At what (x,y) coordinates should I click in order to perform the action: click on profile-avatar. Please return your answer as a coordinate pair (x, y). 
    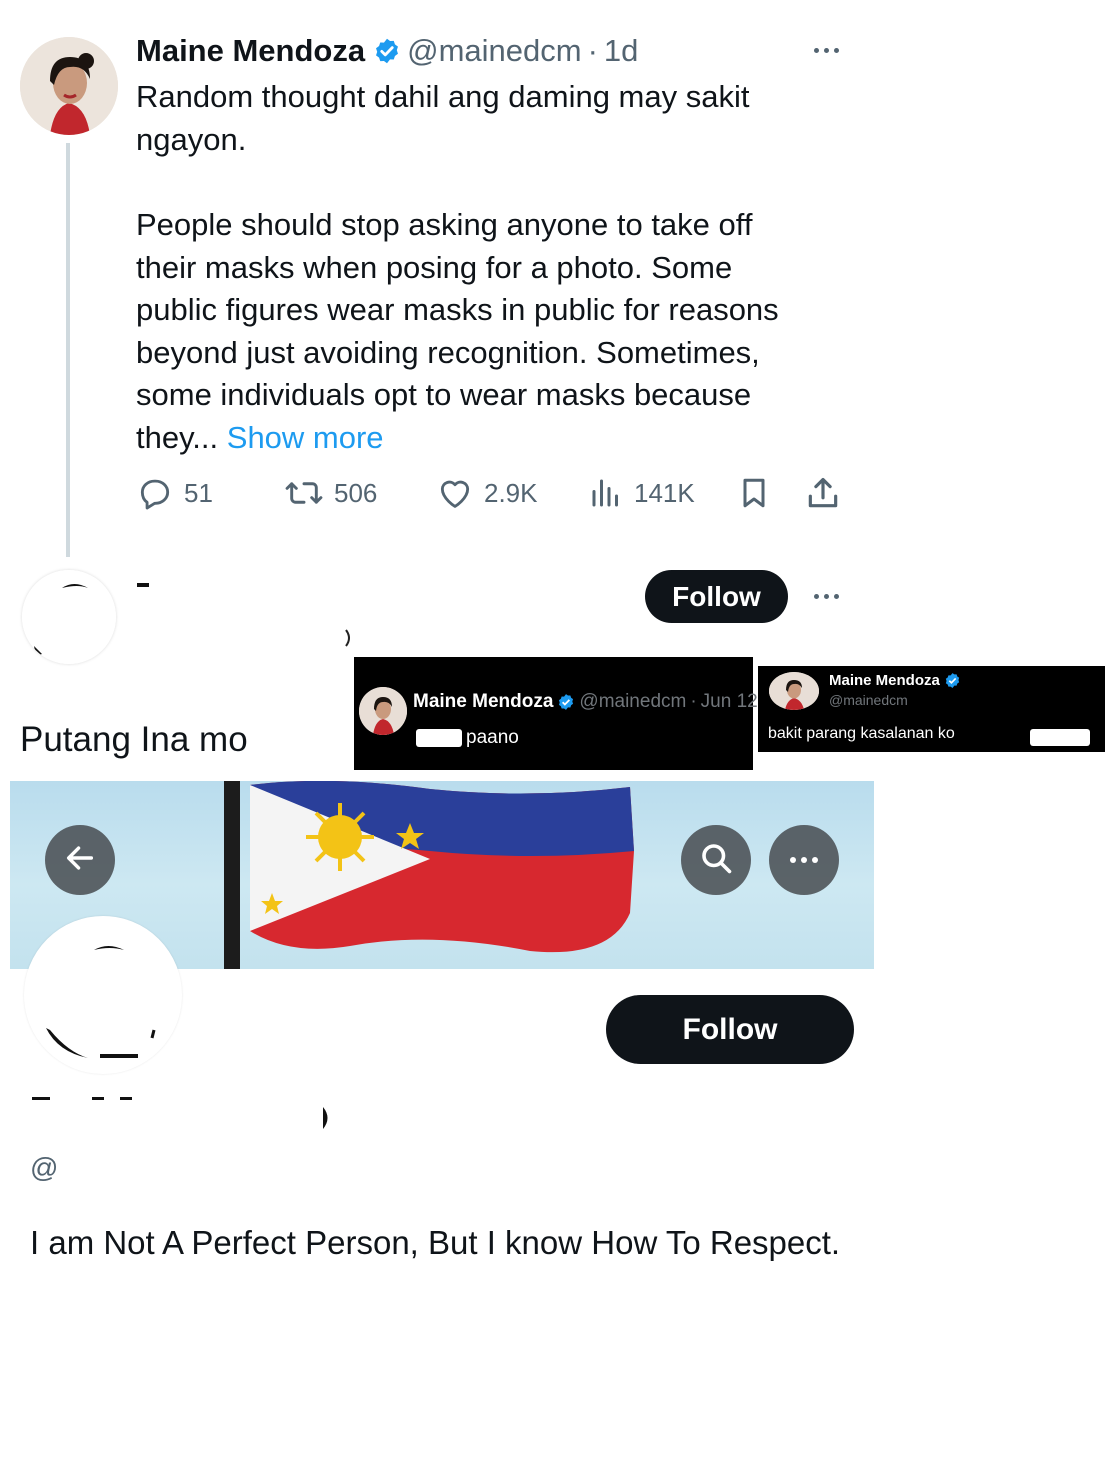
    Looking at the image, I should click on (103, 995).